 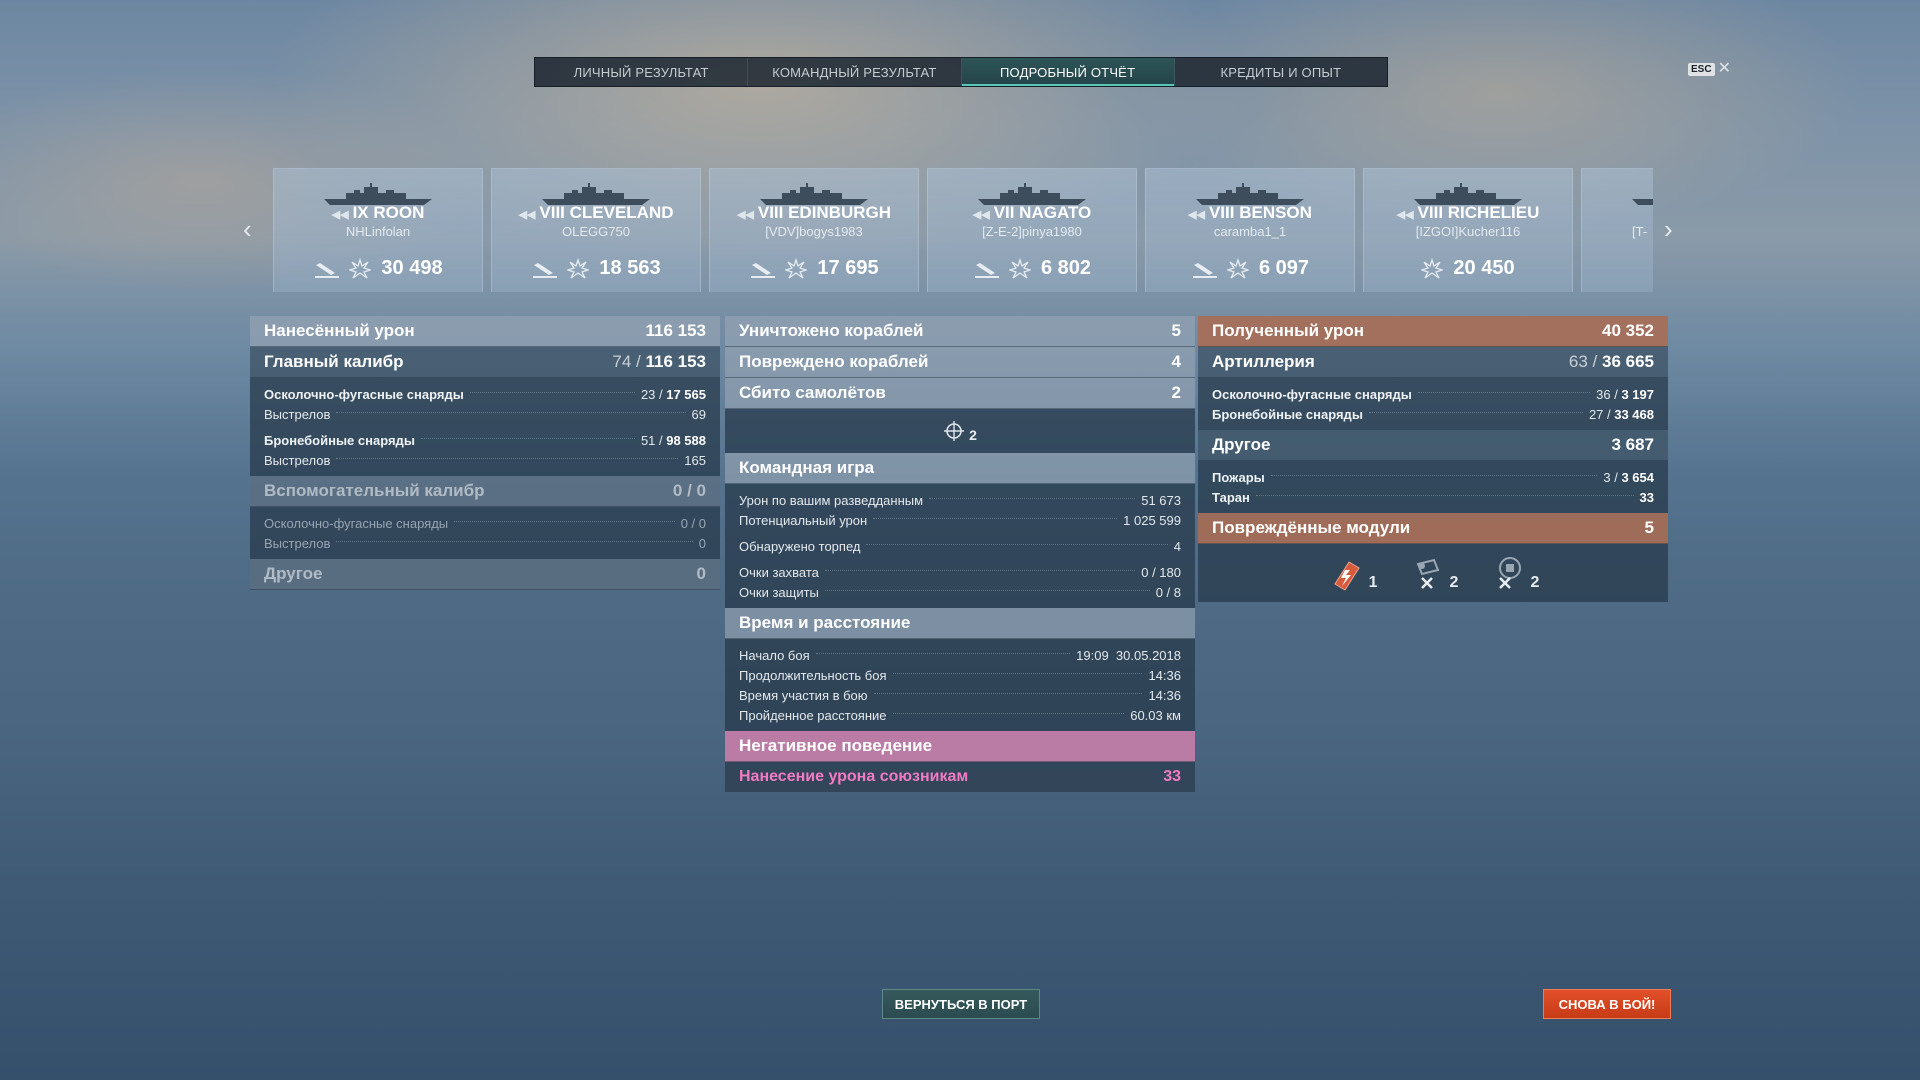 What do you see at coordinates (1433, 414) in the screenshot?
I see `received-ap-row: Бронебойные снаряды 27 / 33 468` at bounding box center [1433, 414].